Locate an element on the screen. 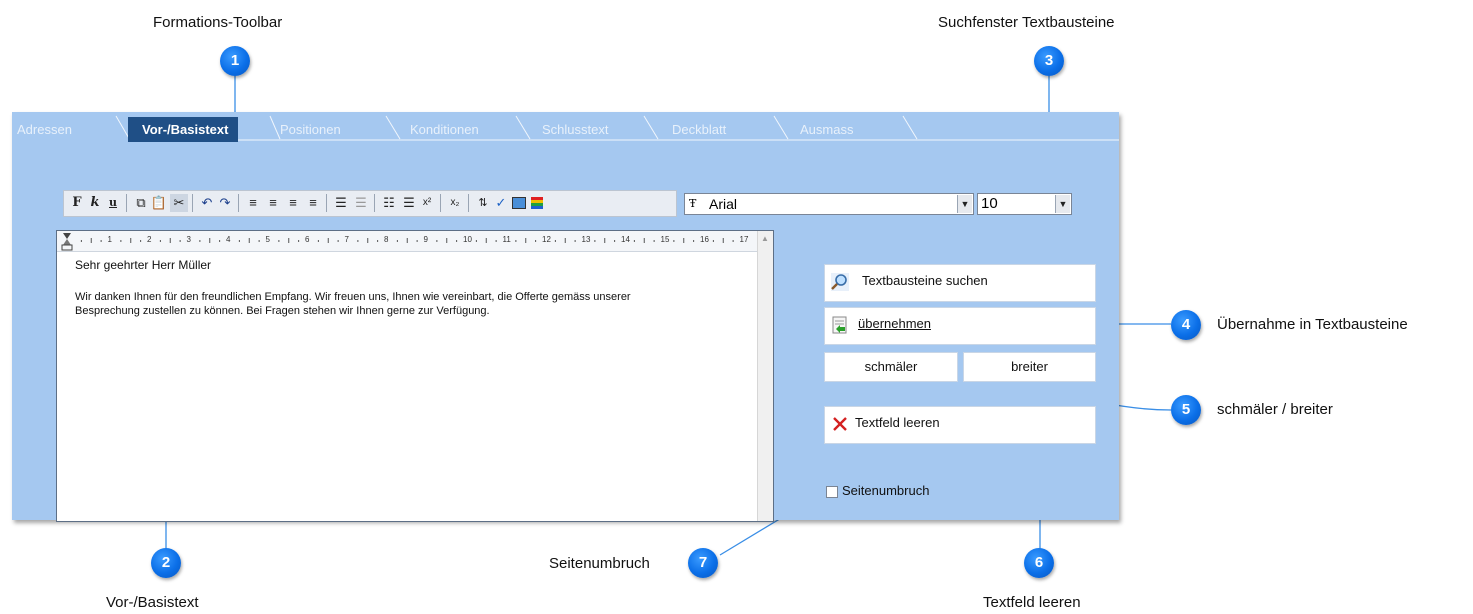 This screenshot has width=1473, height=614. callout-label-3: Suchfenster Textbausteine is located at coordinates (1026, 22).